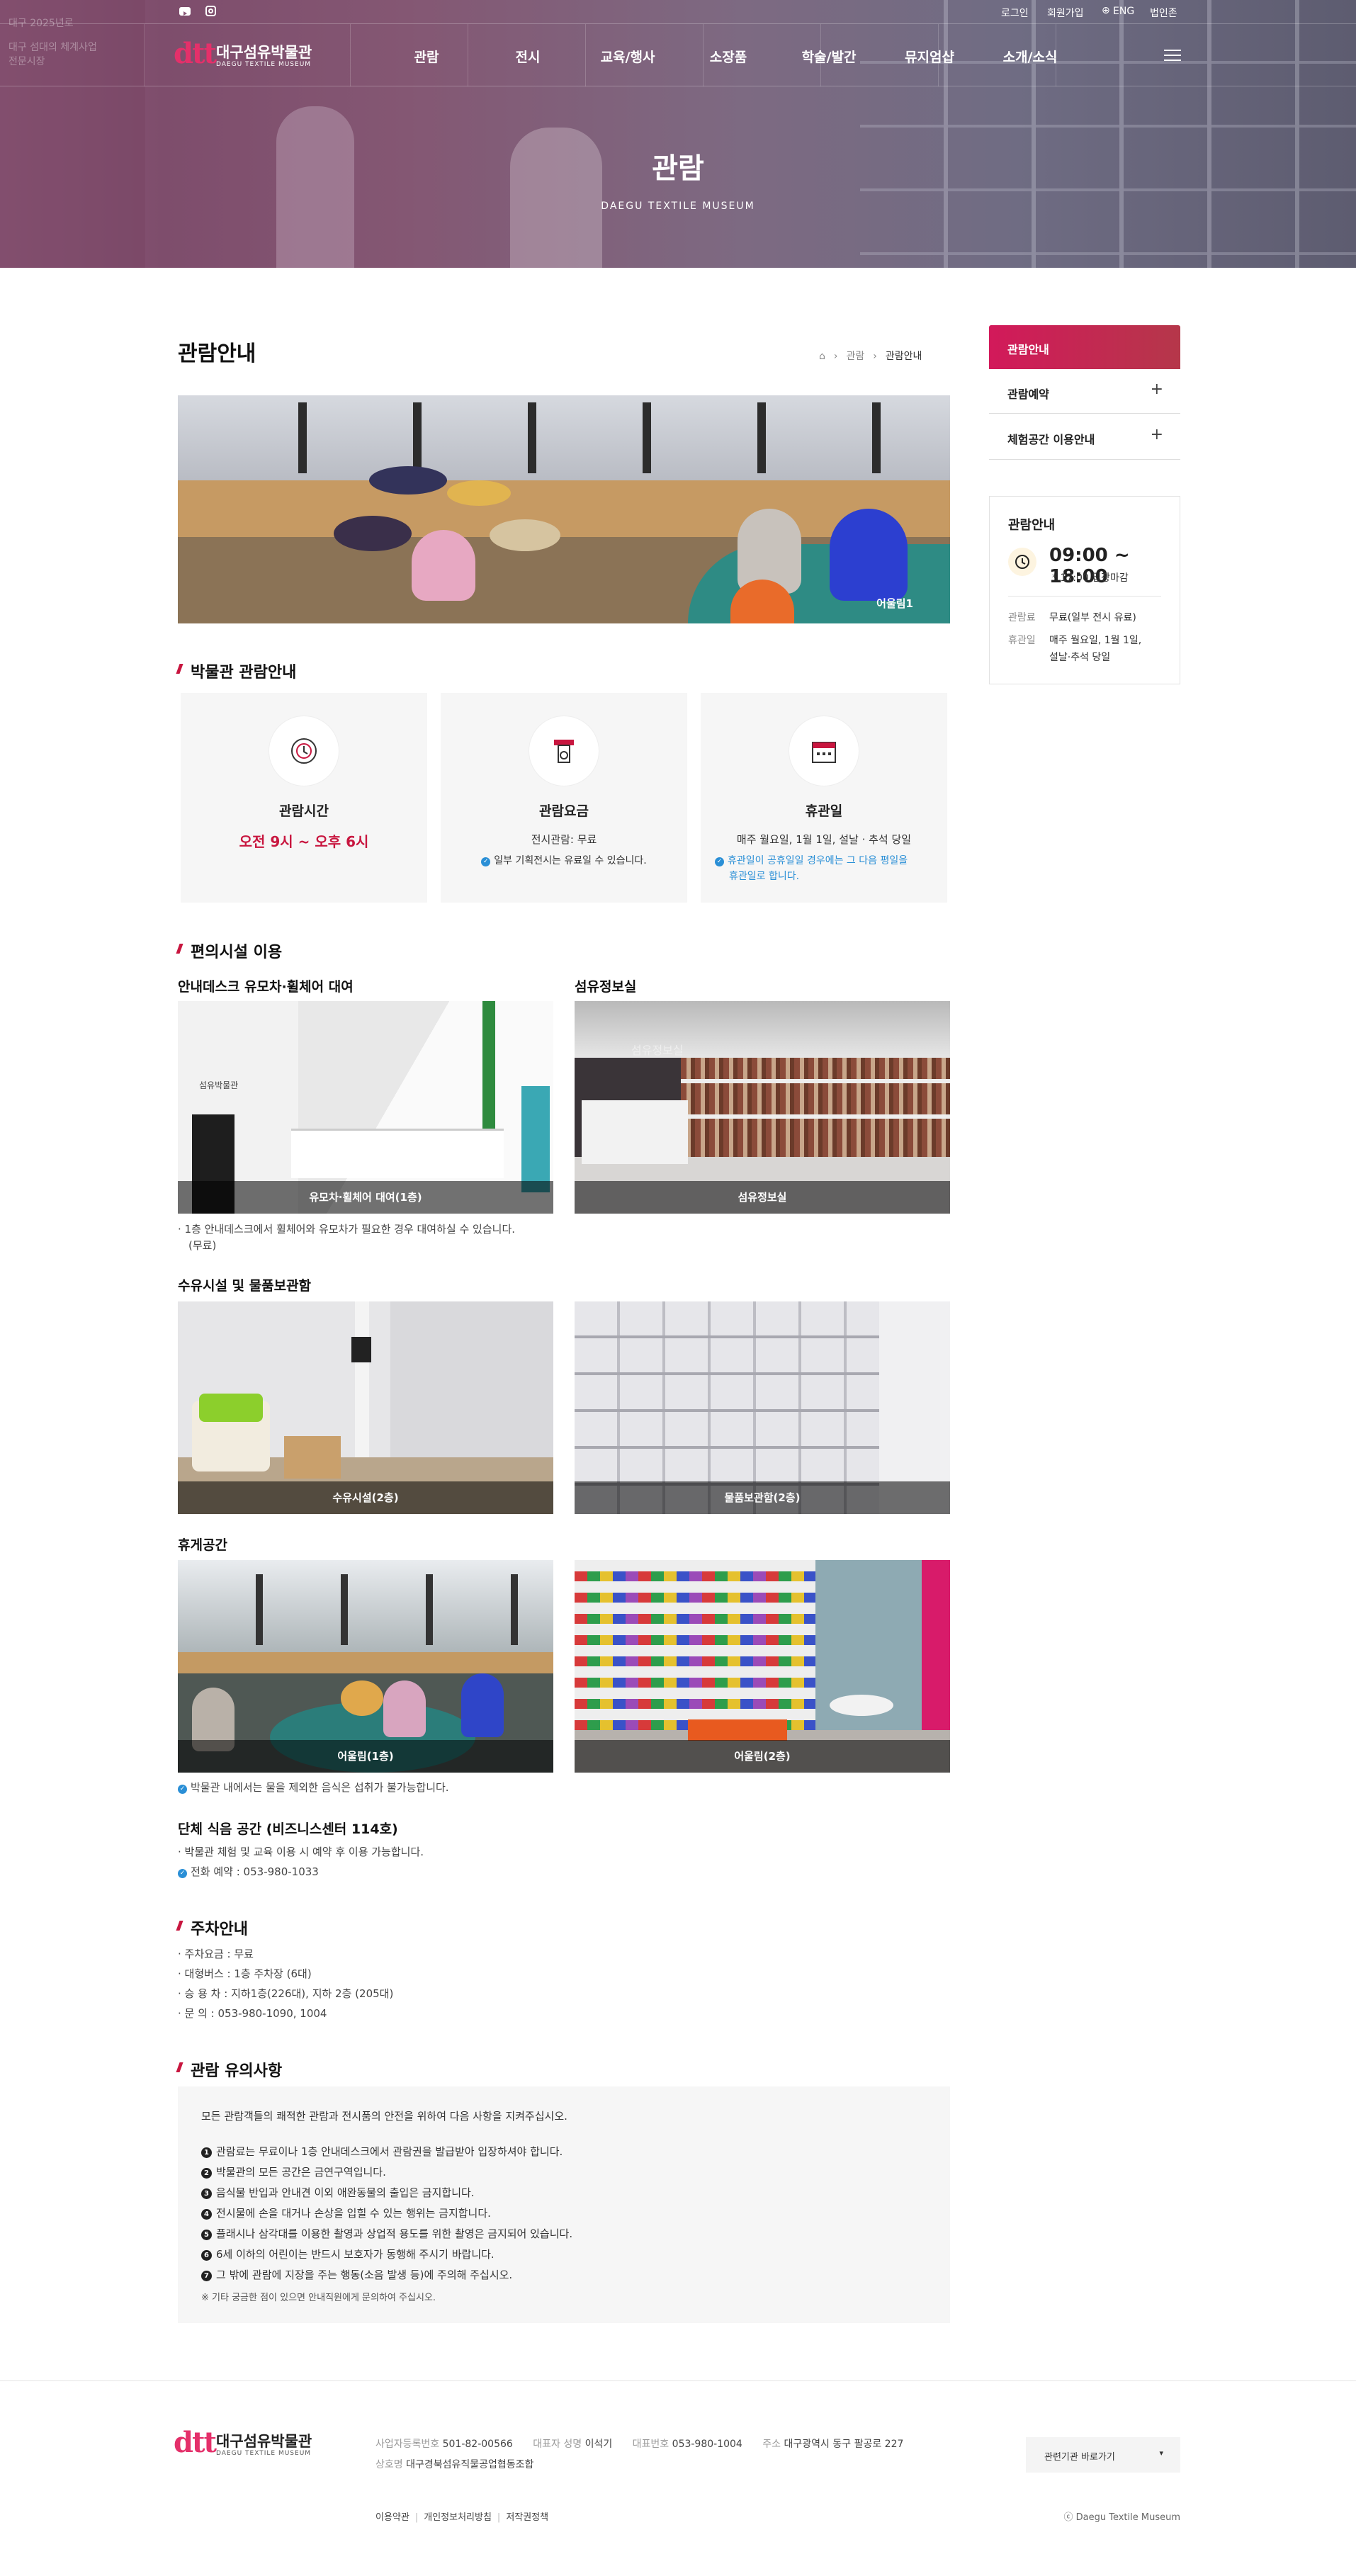 The width and height of the screenshot is (1356, 2576). What do you see at coordinates (903, 356) in the screenshot?
I see `breadcrumb-current: 관람안내` at bounding box center [903, 356].